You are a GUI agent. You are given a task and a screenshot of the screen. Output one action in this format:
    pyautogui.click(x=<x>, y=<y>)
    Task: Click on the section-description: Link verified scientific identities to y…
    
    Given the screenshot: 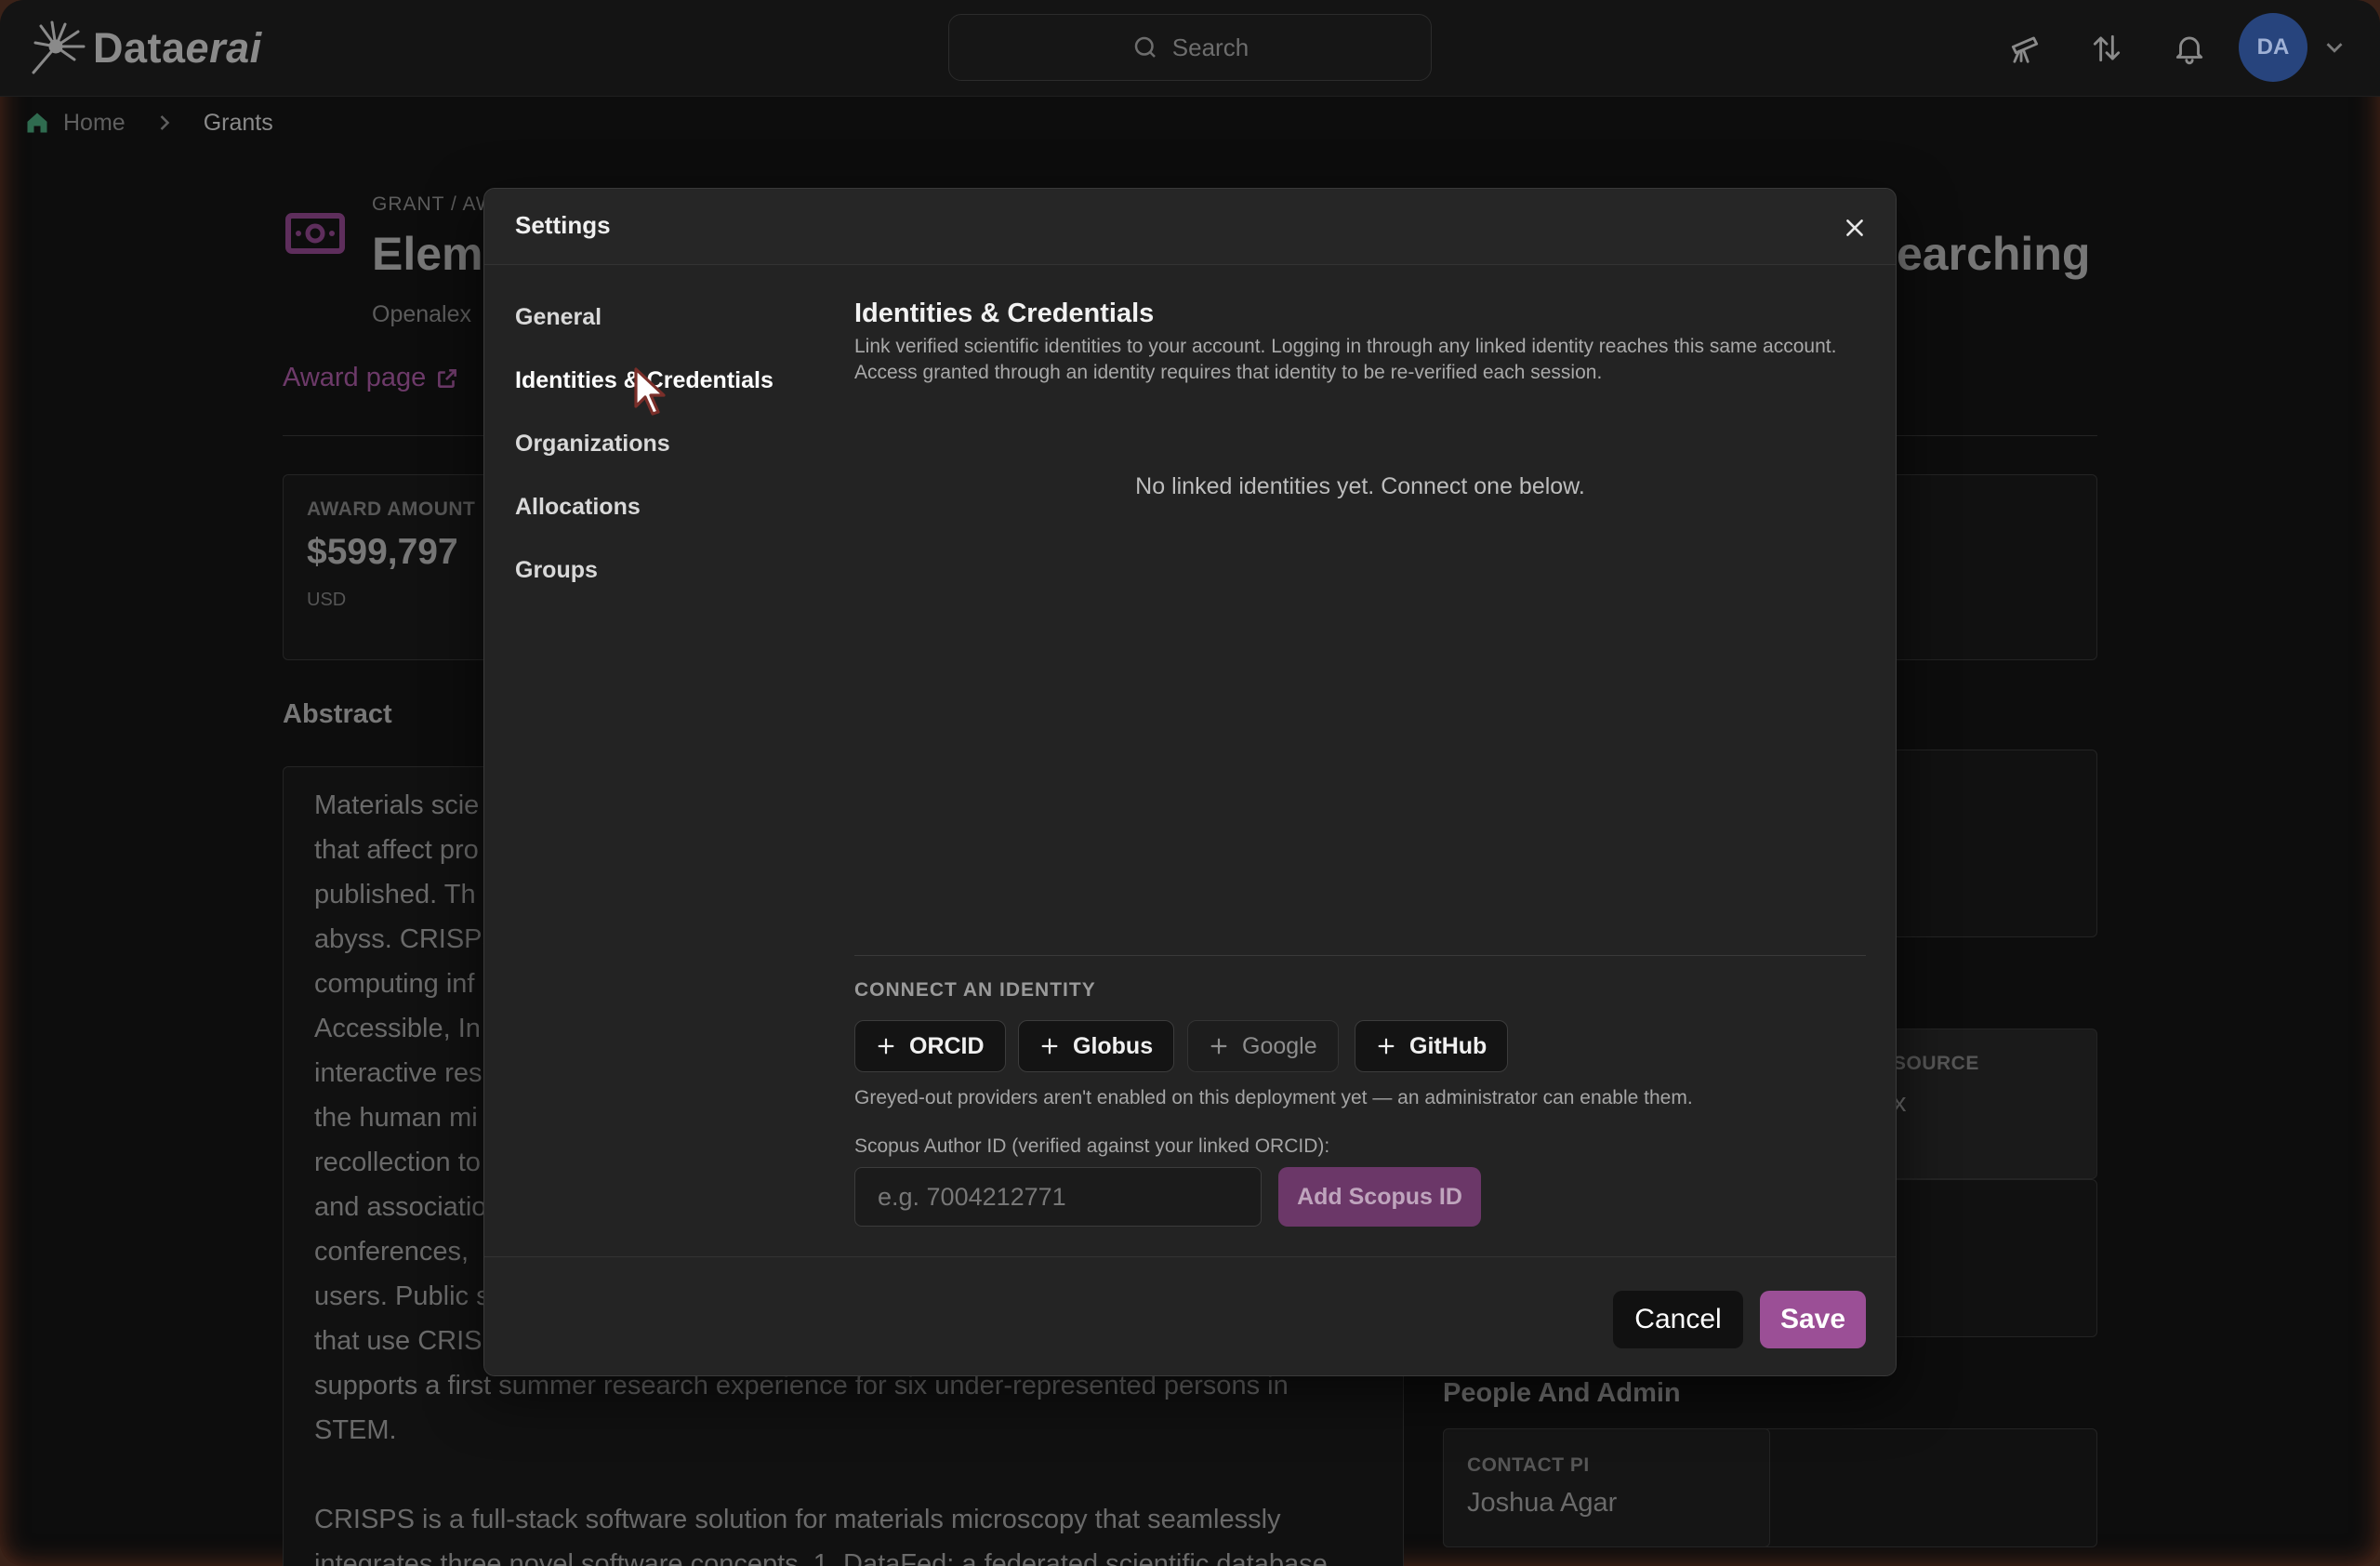 What is the action you would take?
    pyautogui.click(x=1345, y=360)
    